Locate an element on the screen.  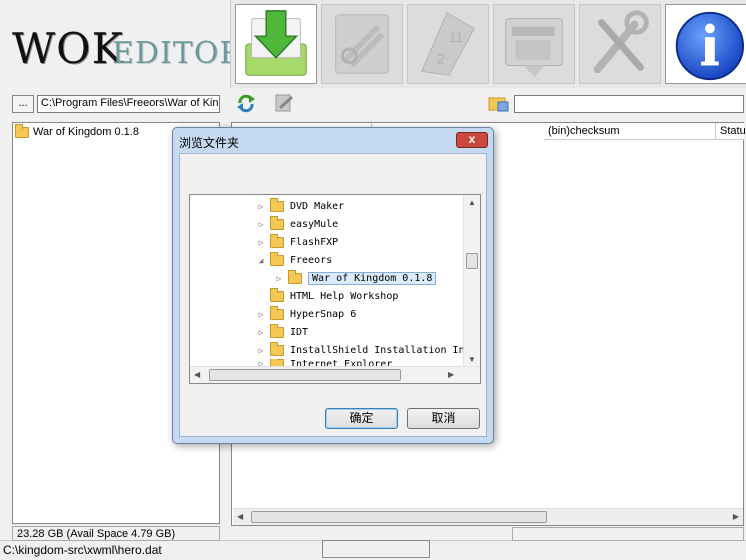
folder-row-selected: ▷ War of Kingdom 0.1.8 is located at coordinates (355, 278).